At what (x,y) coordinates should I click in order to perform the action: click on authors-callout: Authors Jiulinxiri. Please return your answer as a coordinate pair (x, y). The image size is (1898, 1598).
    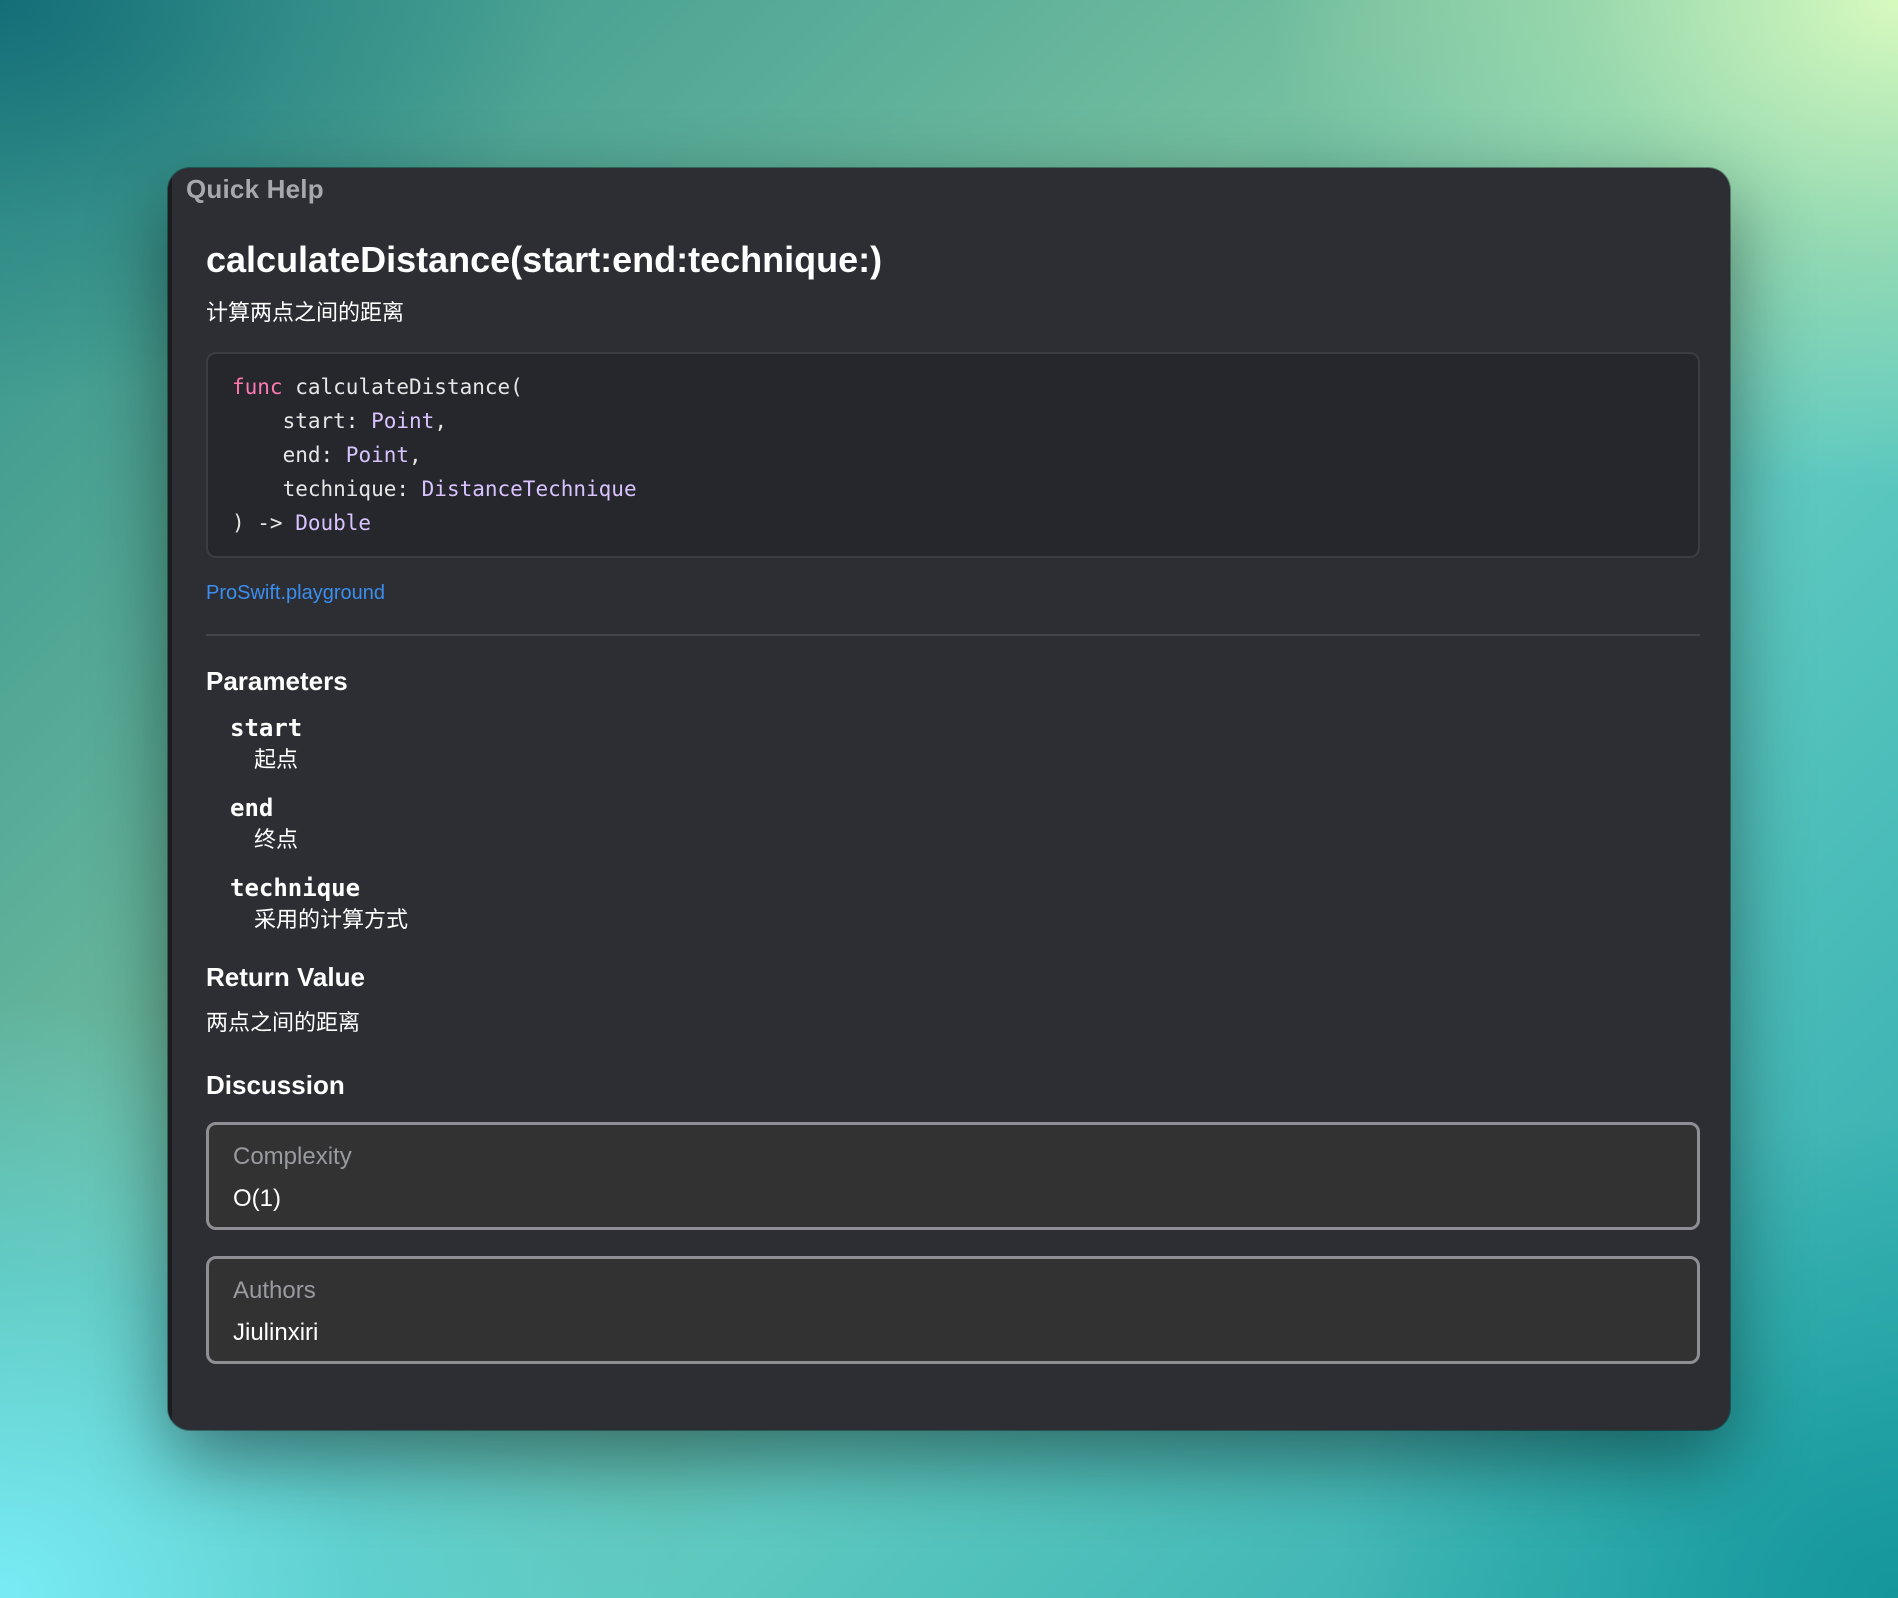
    Looking at the image, I should click on (953, 1310).